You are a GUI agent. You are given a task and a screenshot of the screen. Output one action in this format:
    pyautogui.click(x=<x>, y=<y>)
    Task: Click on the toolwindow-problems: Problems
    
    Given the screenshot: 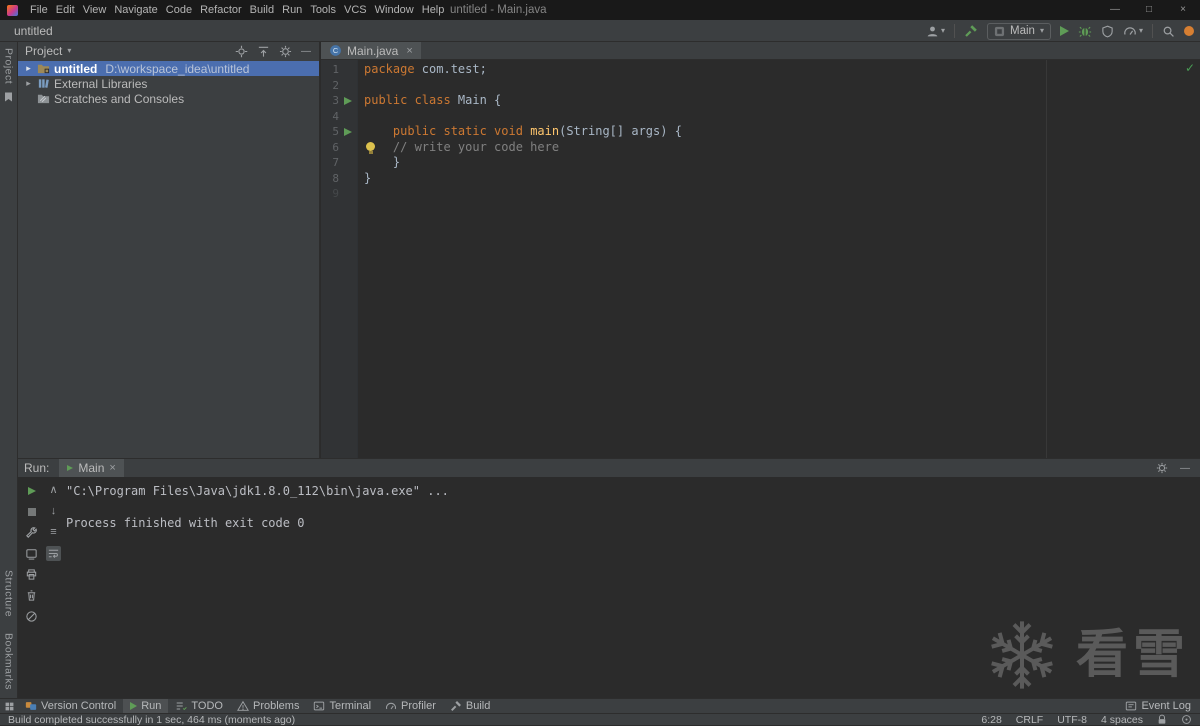 What is the action you would take?
    pyautogui.click(x=268, y=706)
    